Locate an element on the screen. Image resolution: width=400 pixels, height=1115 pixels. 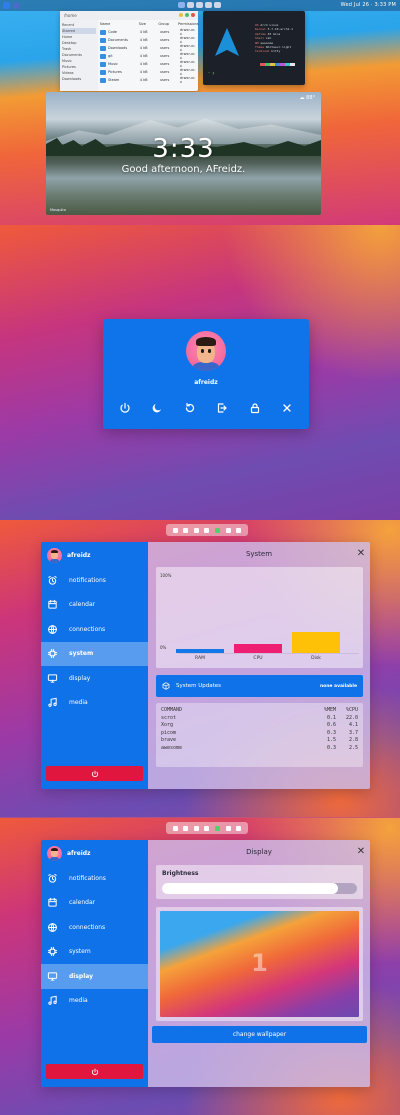
launcher-icon is located at coordinates (6, 5).